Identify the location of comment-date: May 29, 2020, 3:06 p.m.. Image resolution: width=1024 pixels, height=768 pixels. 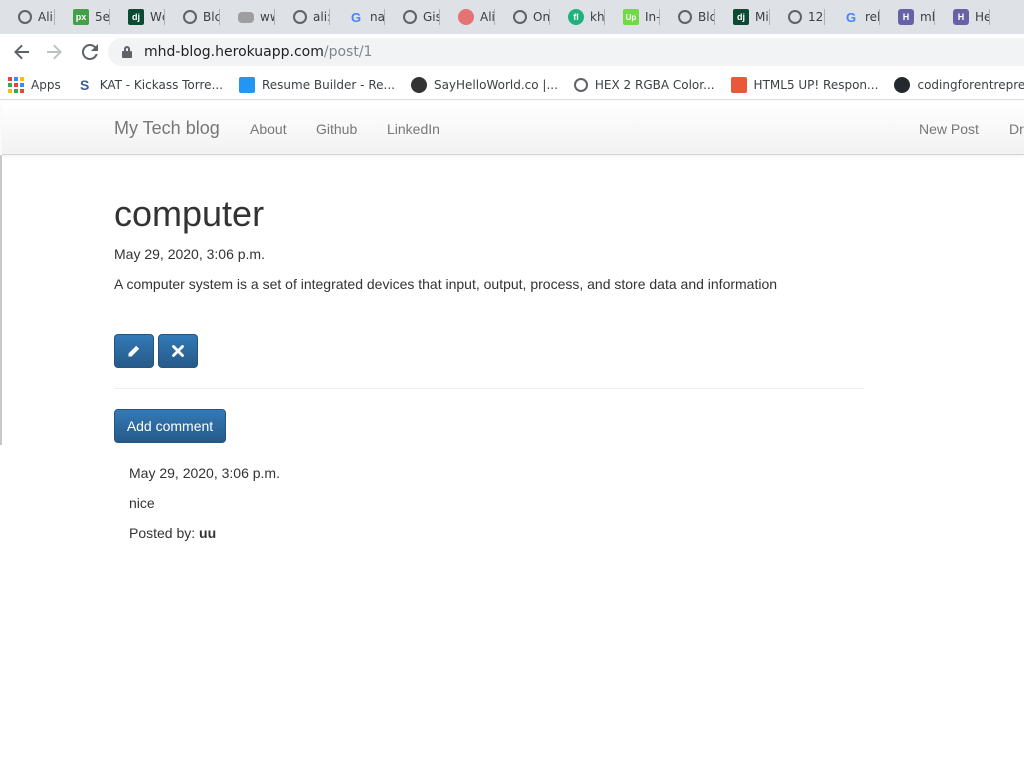
(204, 473).